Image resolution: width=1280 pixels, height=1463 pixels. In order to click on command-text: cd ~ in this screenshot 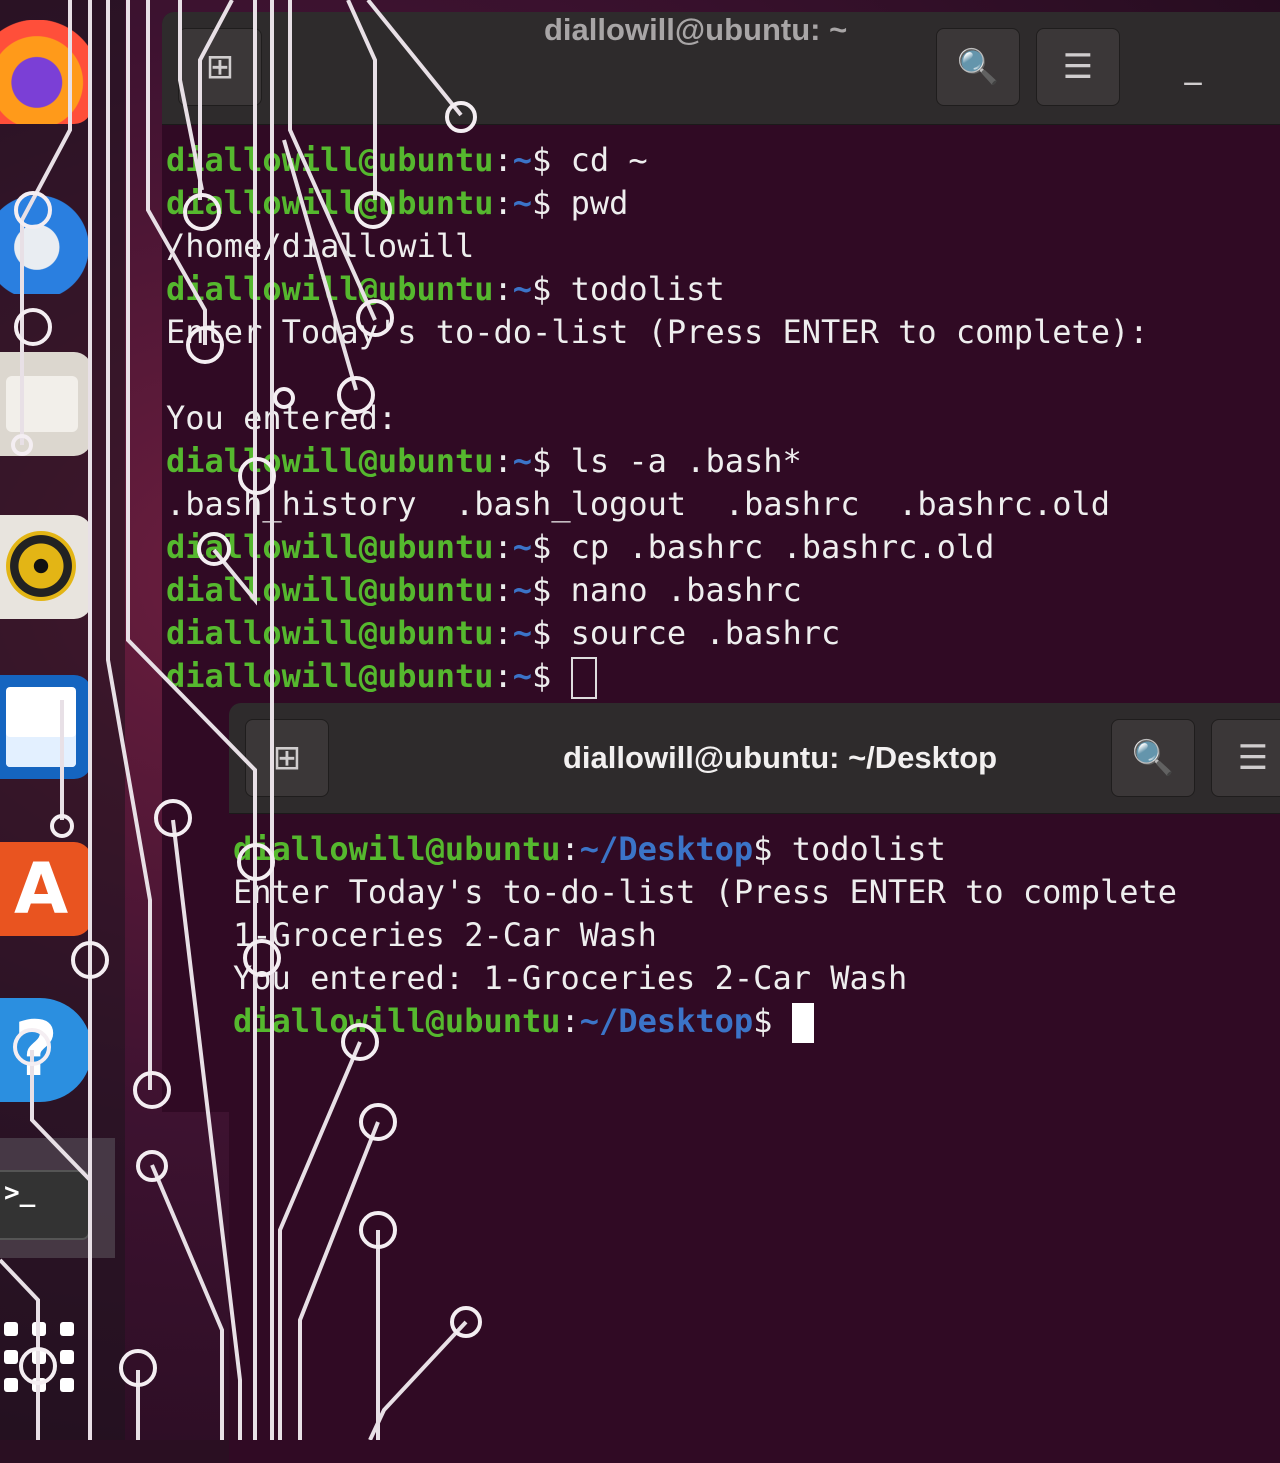, I will do `click(609, 160)`.